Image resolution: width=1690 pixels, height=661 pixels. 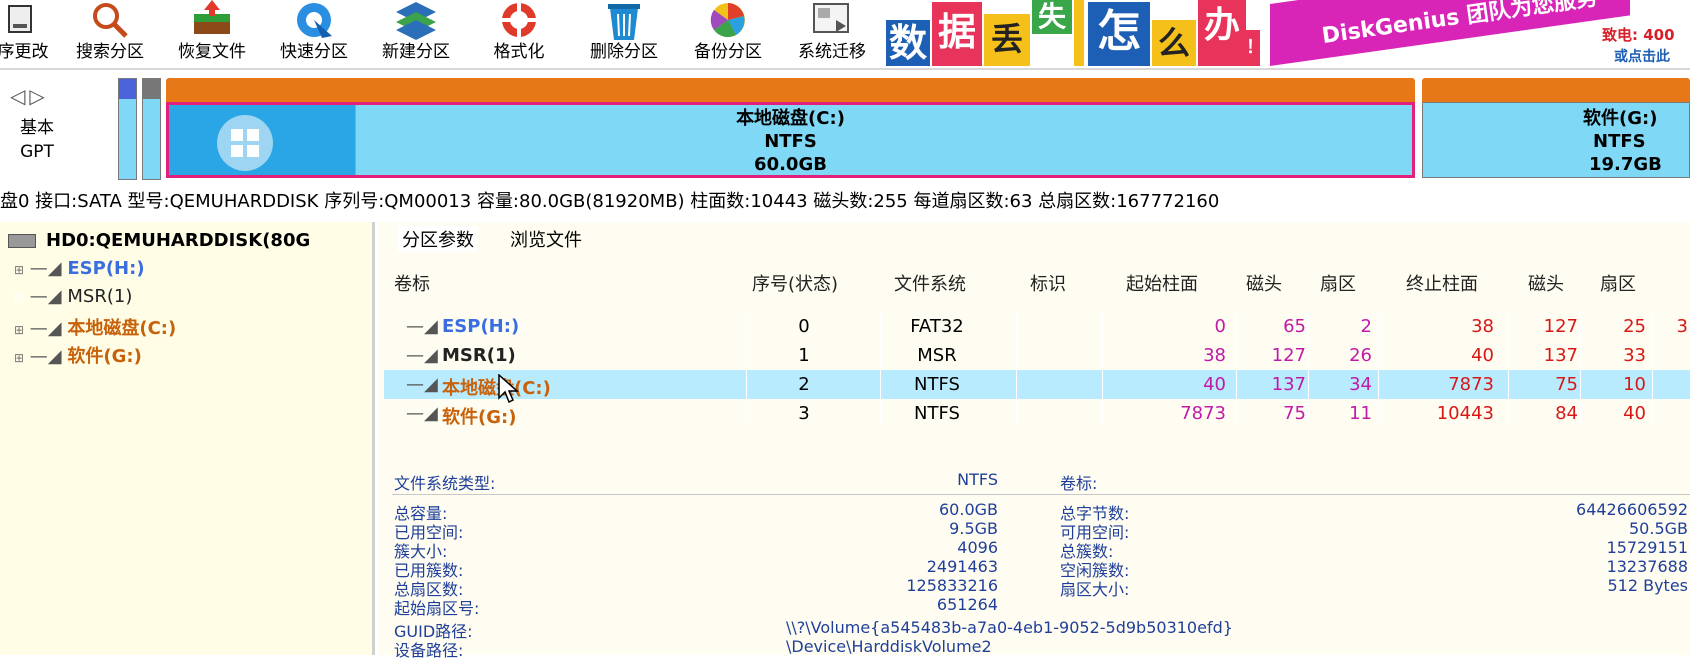 I want to click on detail-value: 50.5GB, so click(x=1658, y=528).